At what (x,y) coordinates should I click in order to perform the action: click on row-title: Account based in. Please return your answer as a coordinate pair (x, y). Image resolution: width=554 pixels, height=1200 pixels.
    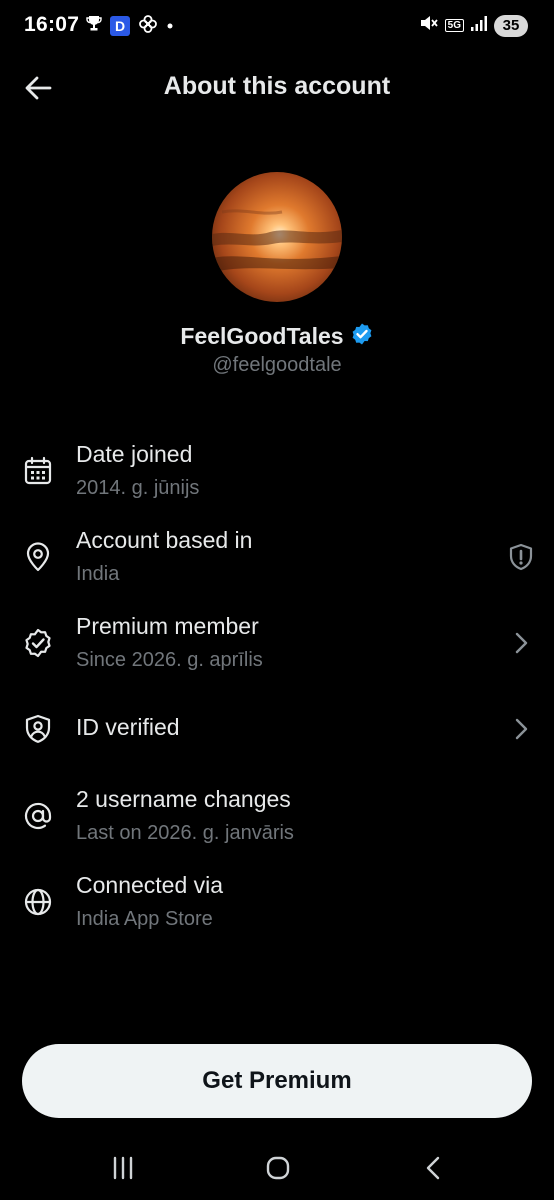
    Looking at the image, I should click on (164, 540).